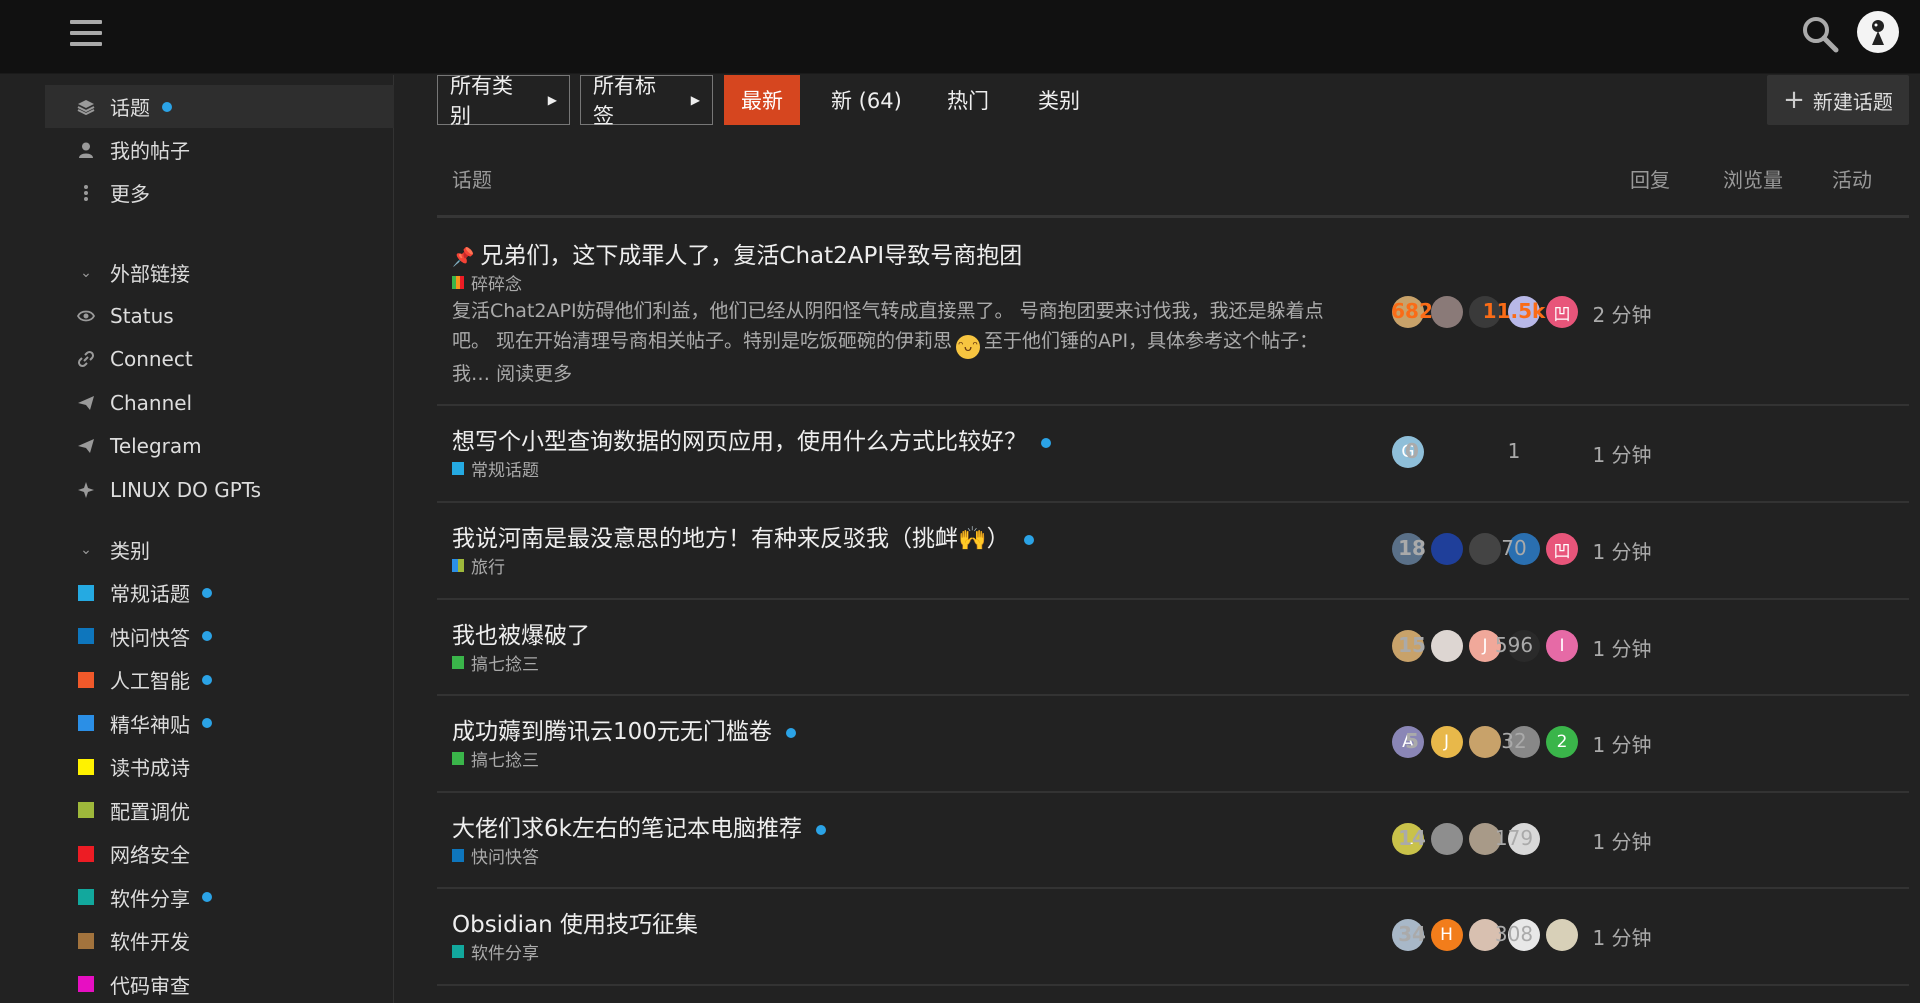 The image size is (1920, 1003). Describe the element at coordinates (1412, 838) in the screenshot. I see `reply-count: 14` at that location.